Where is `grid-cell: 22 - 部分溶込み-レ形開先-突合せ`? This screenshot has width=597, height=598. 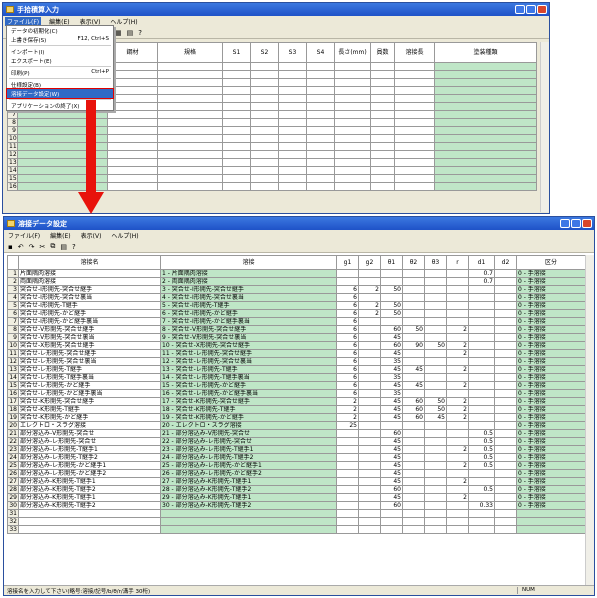
grid-cell: 22 - 部分溶込み-レ形開先-突合せ is located at coordinates (248, 441).